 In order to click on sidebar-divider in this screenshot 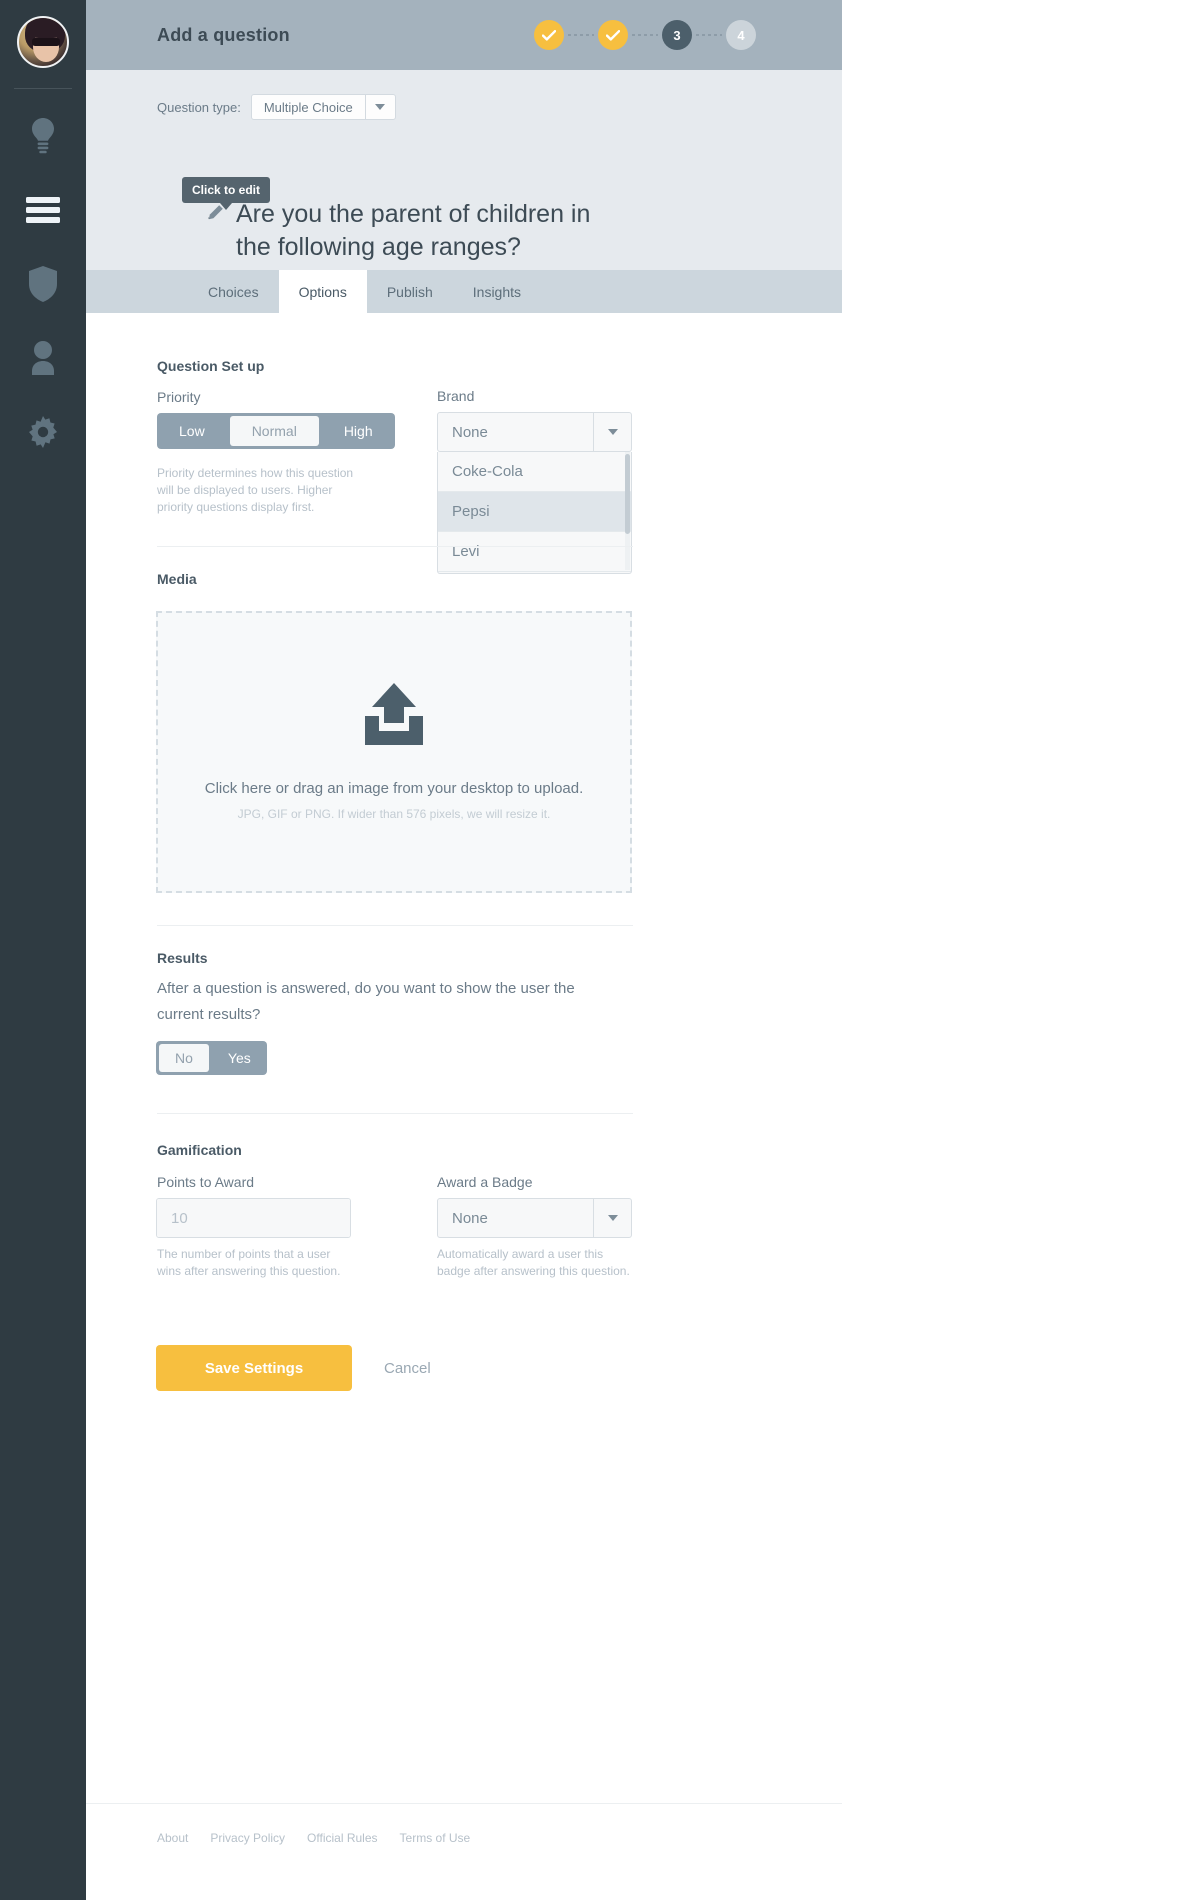, I will do `click(43, 88)`.